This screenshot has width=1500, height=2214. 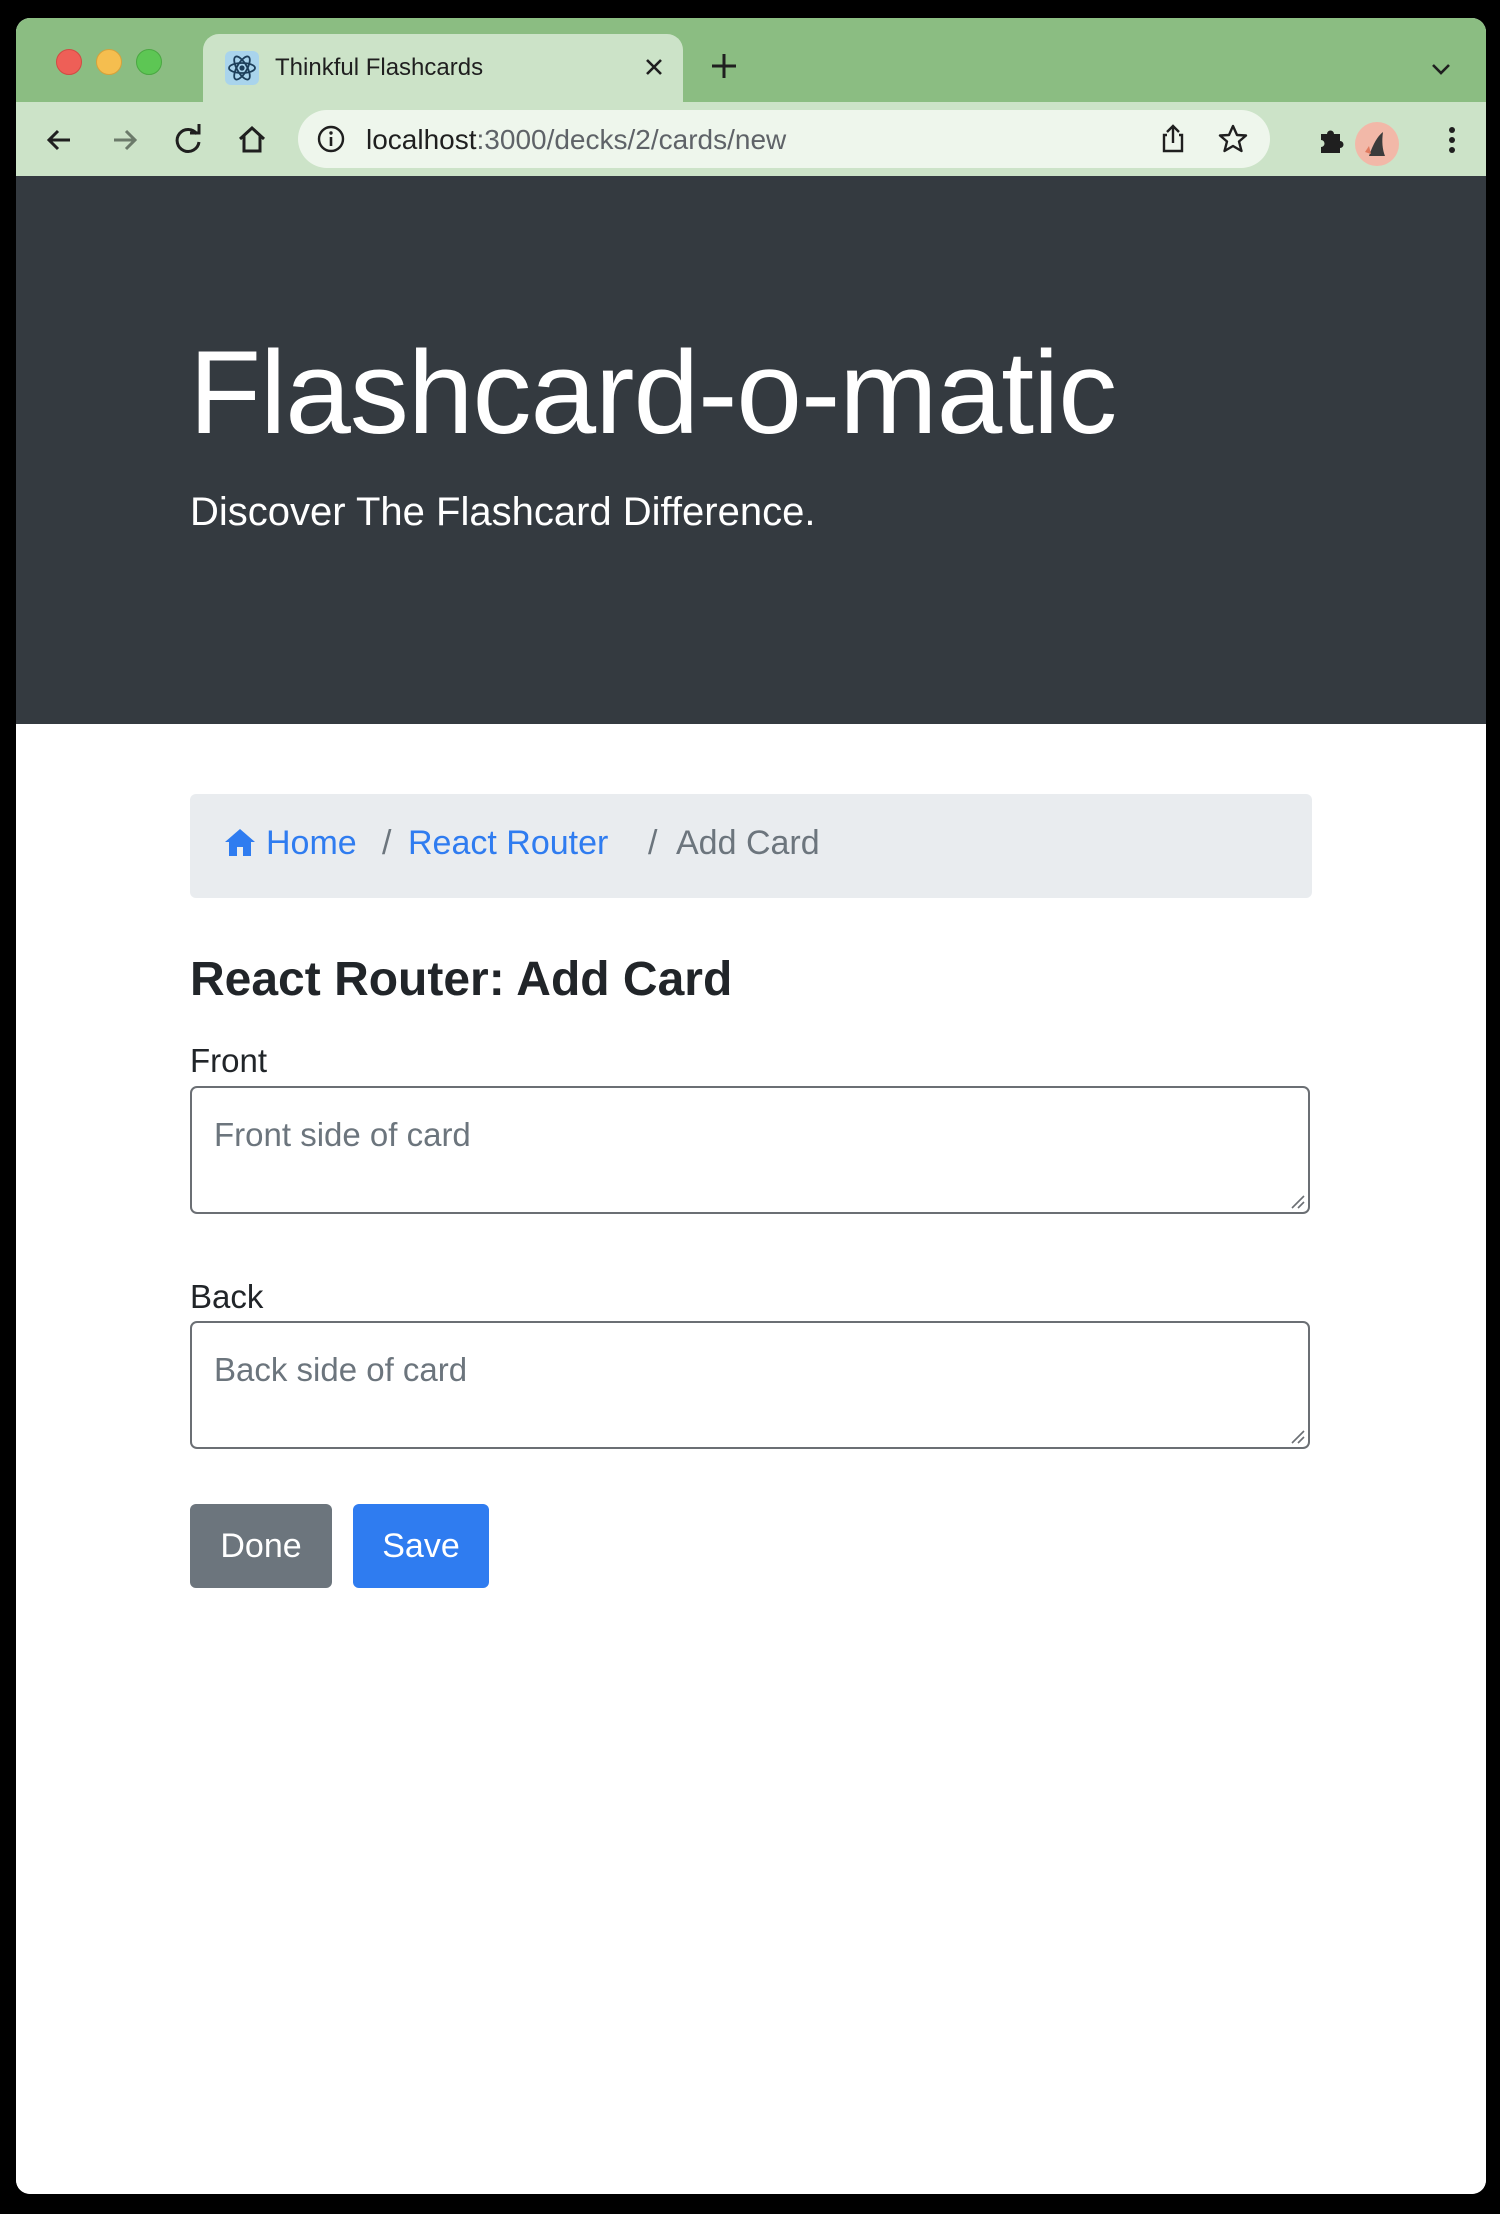 I want to click on back-textarea: Back side of card, so click(x=750, y=1385).